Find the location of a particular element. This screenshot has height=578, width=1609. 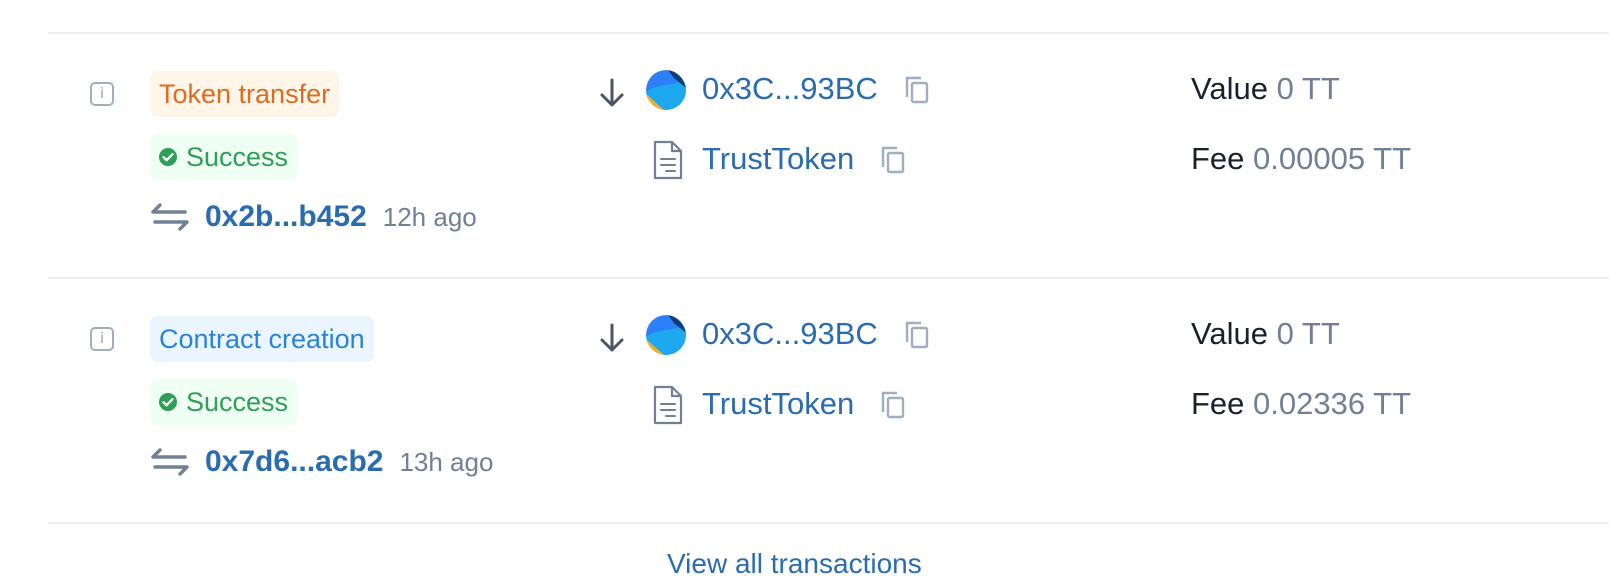

tx-hash-line: 0x7d6...acb2 13h ago is located at coordinates (321, 462).